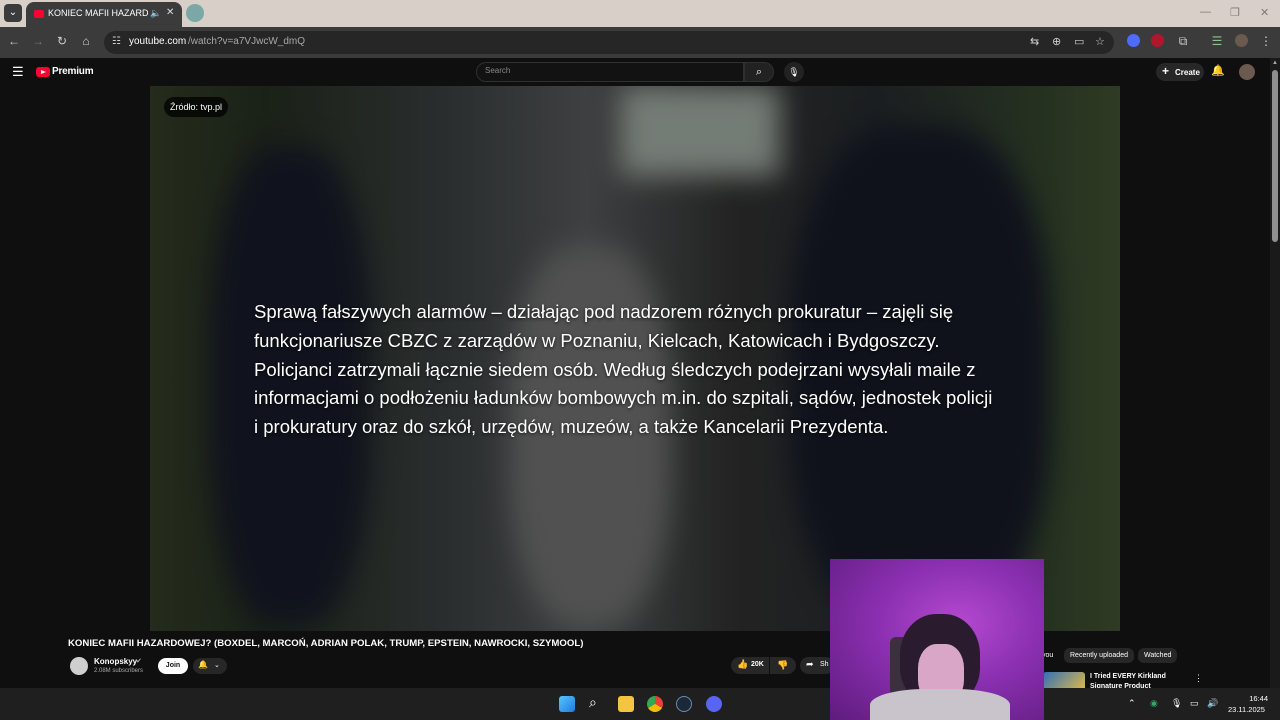 The height and width of the screenshot is (720, 1280). I want to click on discord-icon, so click(714, 704).